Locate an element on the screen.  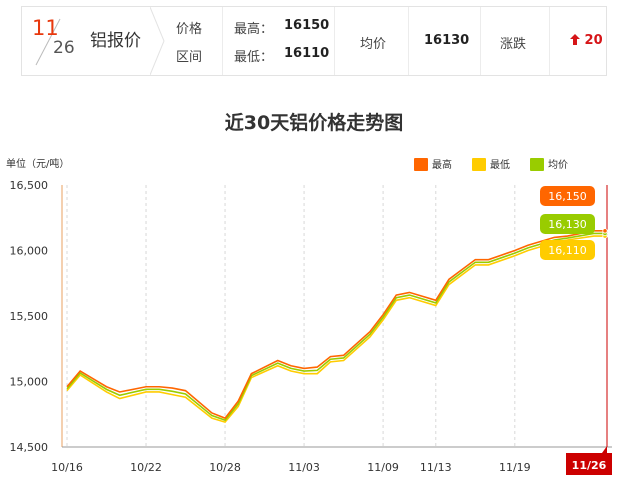
x-tick-label: 11/13 is located at coordinates (436, 467).